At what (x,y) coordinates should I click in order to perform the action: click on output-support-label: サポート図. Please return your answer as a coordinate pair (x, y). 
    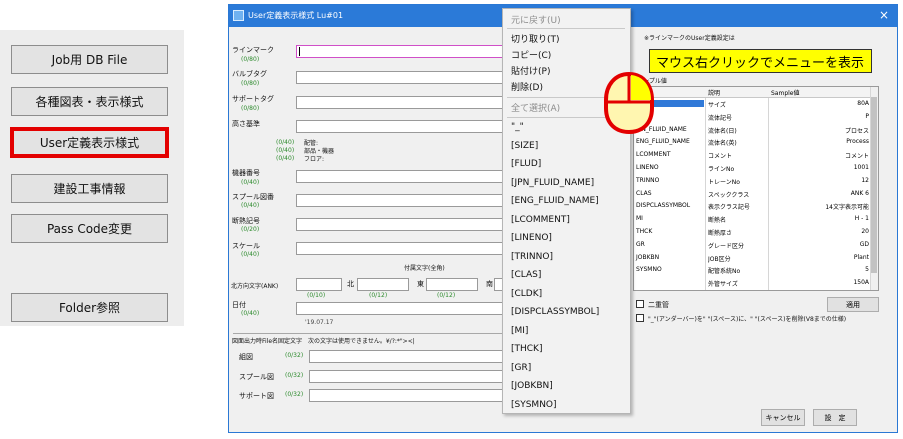
    Looking at the image, I should click on (256, 396).